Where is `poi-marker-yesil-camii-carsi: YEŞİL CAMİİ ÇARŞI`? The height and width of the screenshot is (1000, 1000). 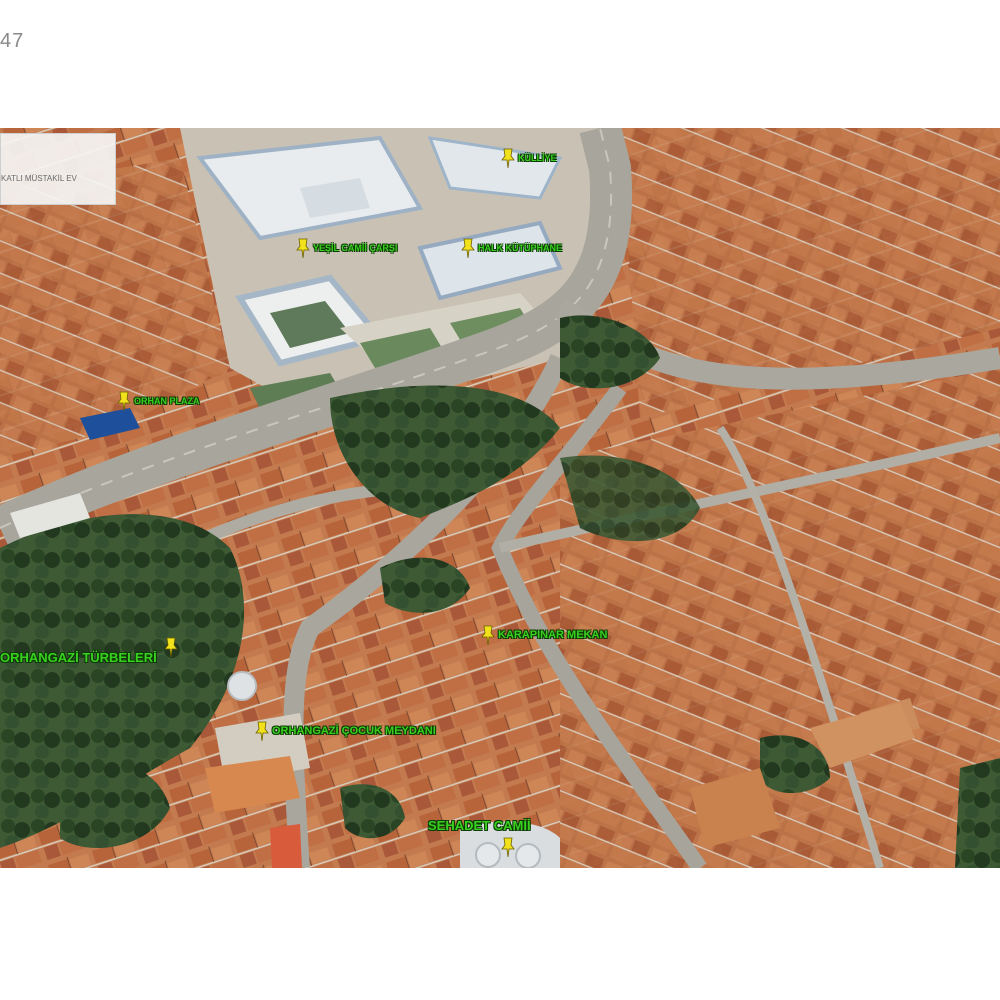
poi-marker-yesil-camii-carsi: YEŞİL CAMİİ ÇARŞI is located at coordinates (346, 248).